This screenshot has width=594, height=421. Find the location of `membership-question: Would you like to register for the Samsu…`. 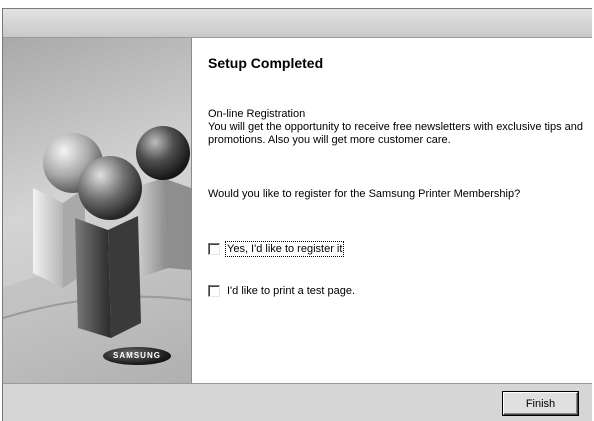

membership-question: Would you like to register for the Samsu… is located at coordinates (364, 194).